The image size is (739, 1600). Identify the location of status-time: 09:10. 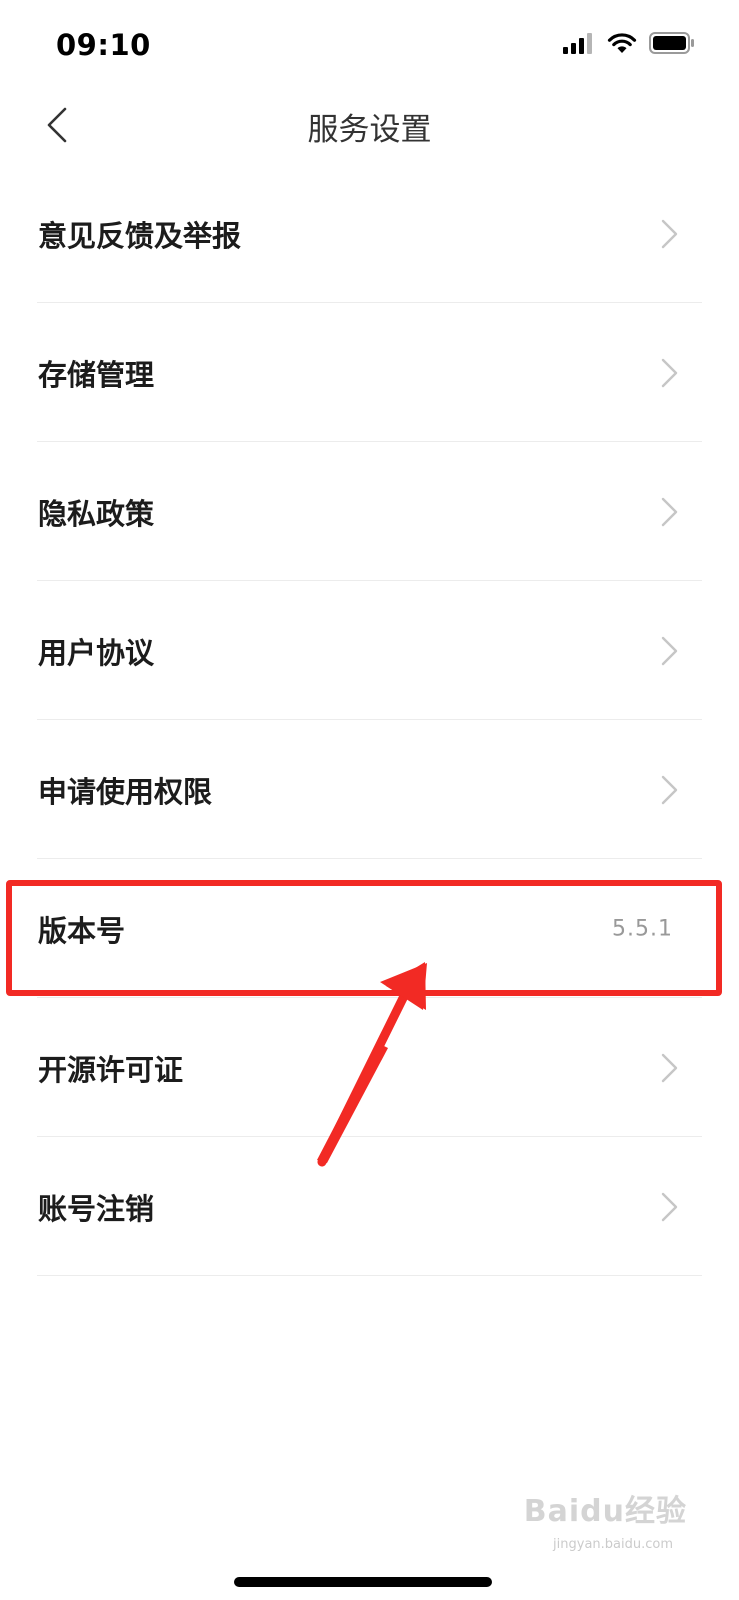
(103, 45).